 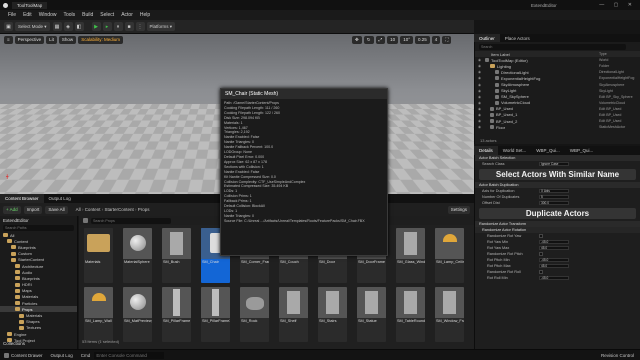 What do you see at coordinates (93, 209) in the screenshot?
I see `breadcrumb-content: Content` at bounding box center [93, 209].